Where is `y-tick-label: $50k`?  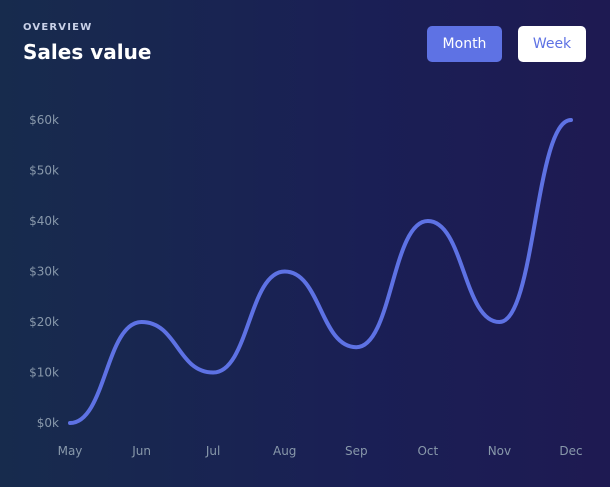
y-tick-label: $50k is located at coordinates (44, 171).